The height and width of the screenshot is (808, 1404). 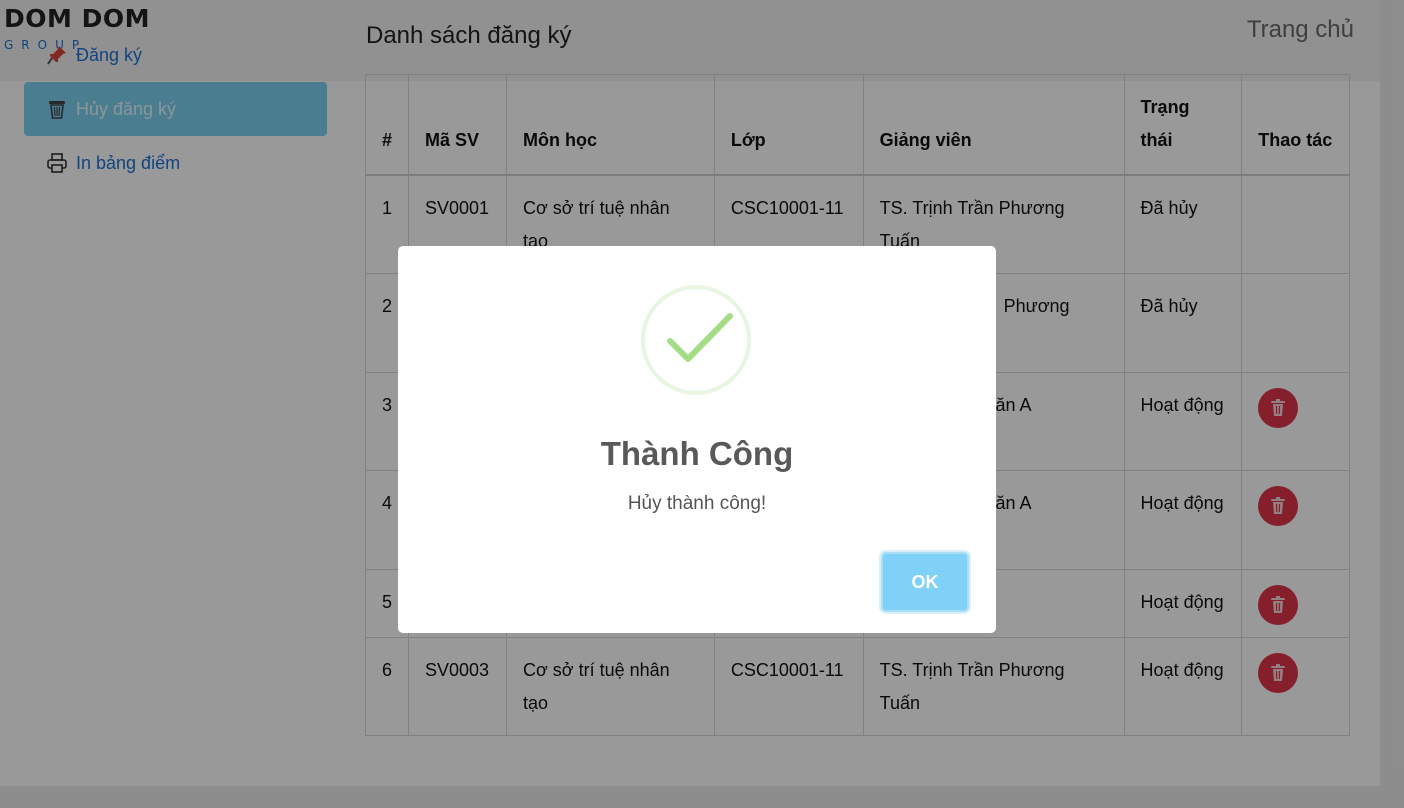 What do you see at coordinates (697, 503) in the screenshot?
I see `dialog-message: Hủy thành công!` at bounding box center [697, 503].